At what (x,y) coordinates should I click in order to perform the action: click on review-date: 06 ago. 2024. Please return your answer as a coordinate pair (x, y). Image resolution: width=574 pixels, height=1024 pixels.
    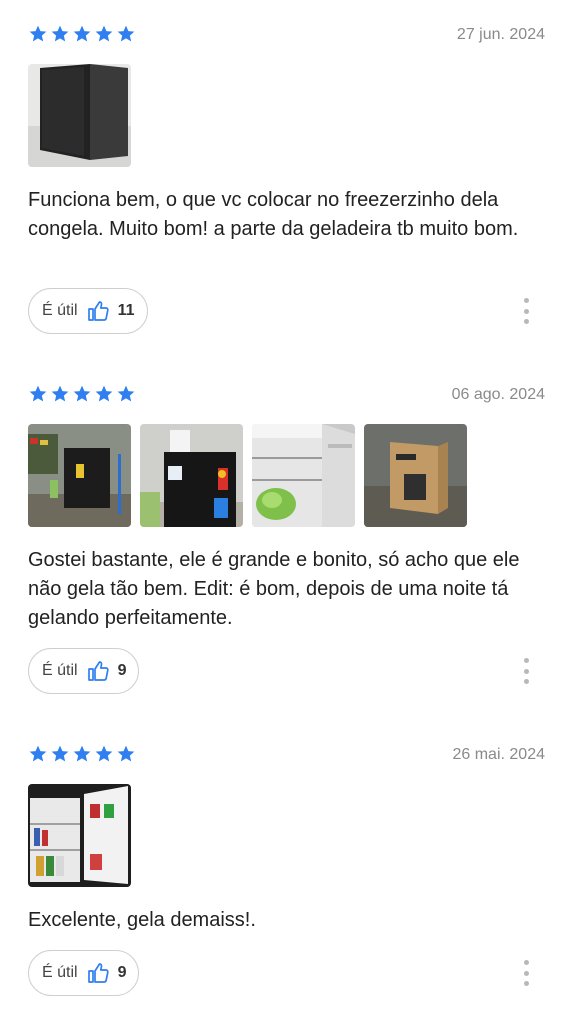
    Looking at the image, I should click on (498, 394).